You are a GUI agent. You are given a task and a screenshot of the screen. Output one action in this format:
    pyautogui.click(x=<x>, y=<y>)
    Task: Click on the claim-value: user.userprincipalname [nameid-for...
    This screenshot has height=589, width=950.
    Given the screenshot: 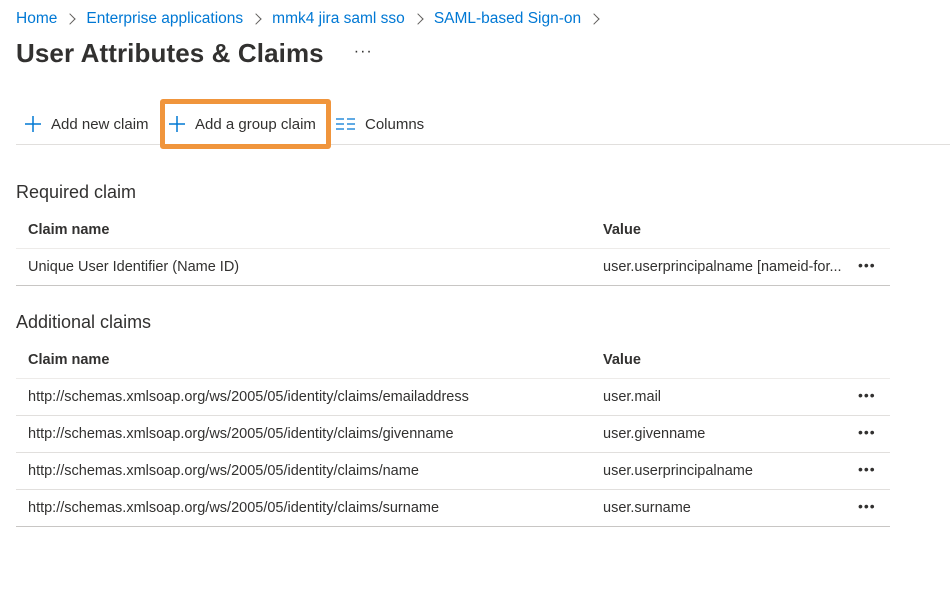 What is the action you would take?
    pyautogui.click(x=722, y=267)
    